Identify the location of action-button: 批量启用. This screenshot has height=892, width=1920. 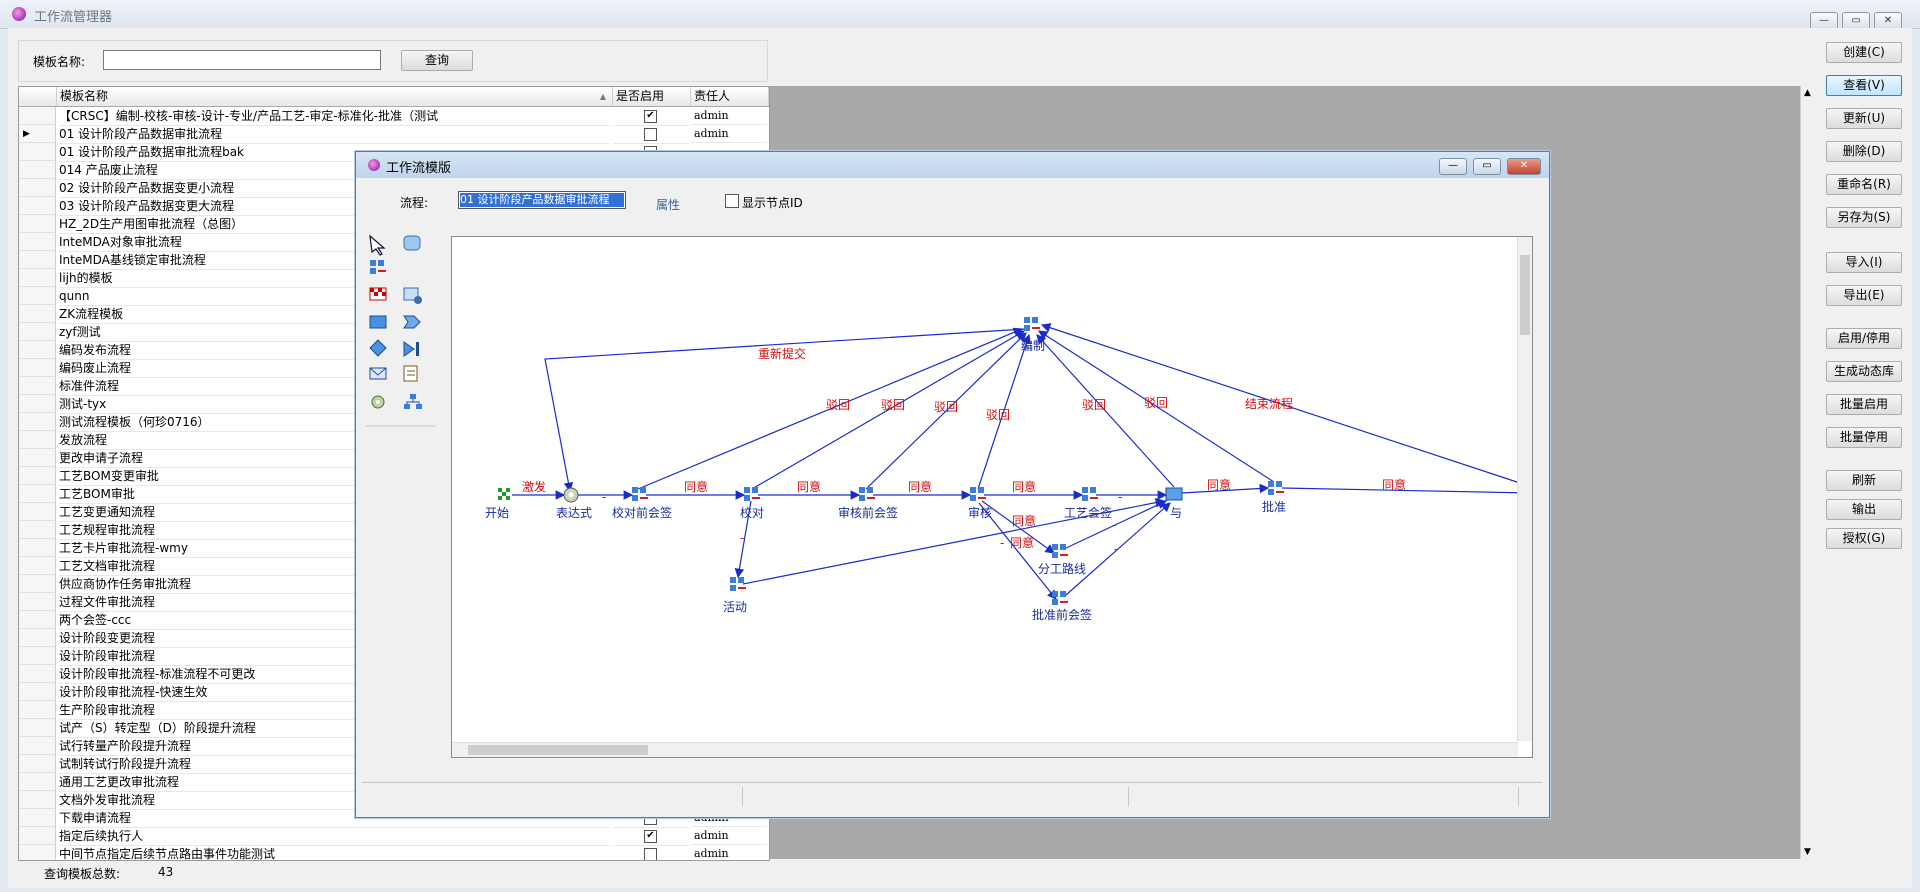
(1864, 404).